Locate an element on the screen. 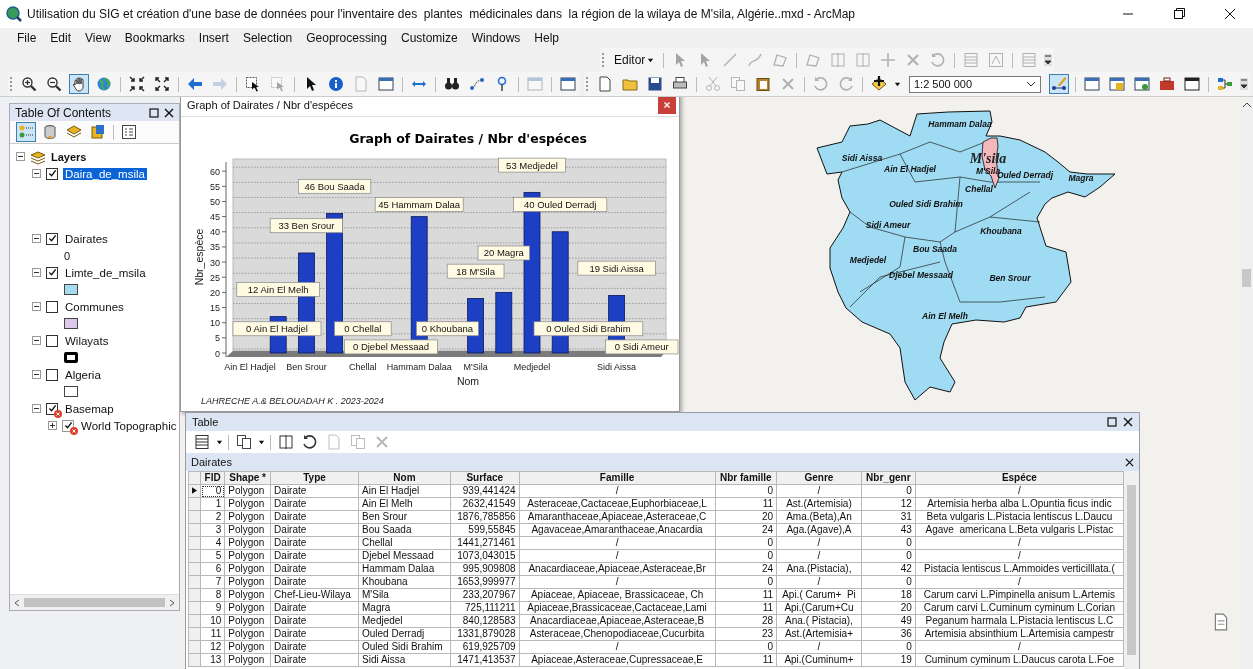 Image resolution: width=1253 pixels, height=669 pixels. column-header: Type is located at coordinates (314, 478).